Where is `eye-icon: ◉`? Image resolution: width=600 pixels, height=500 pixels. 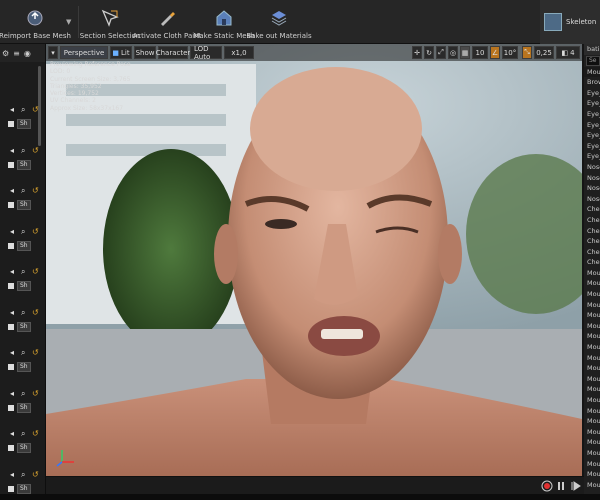
eye-icon: ◉ is located at coordinates (27, 53).